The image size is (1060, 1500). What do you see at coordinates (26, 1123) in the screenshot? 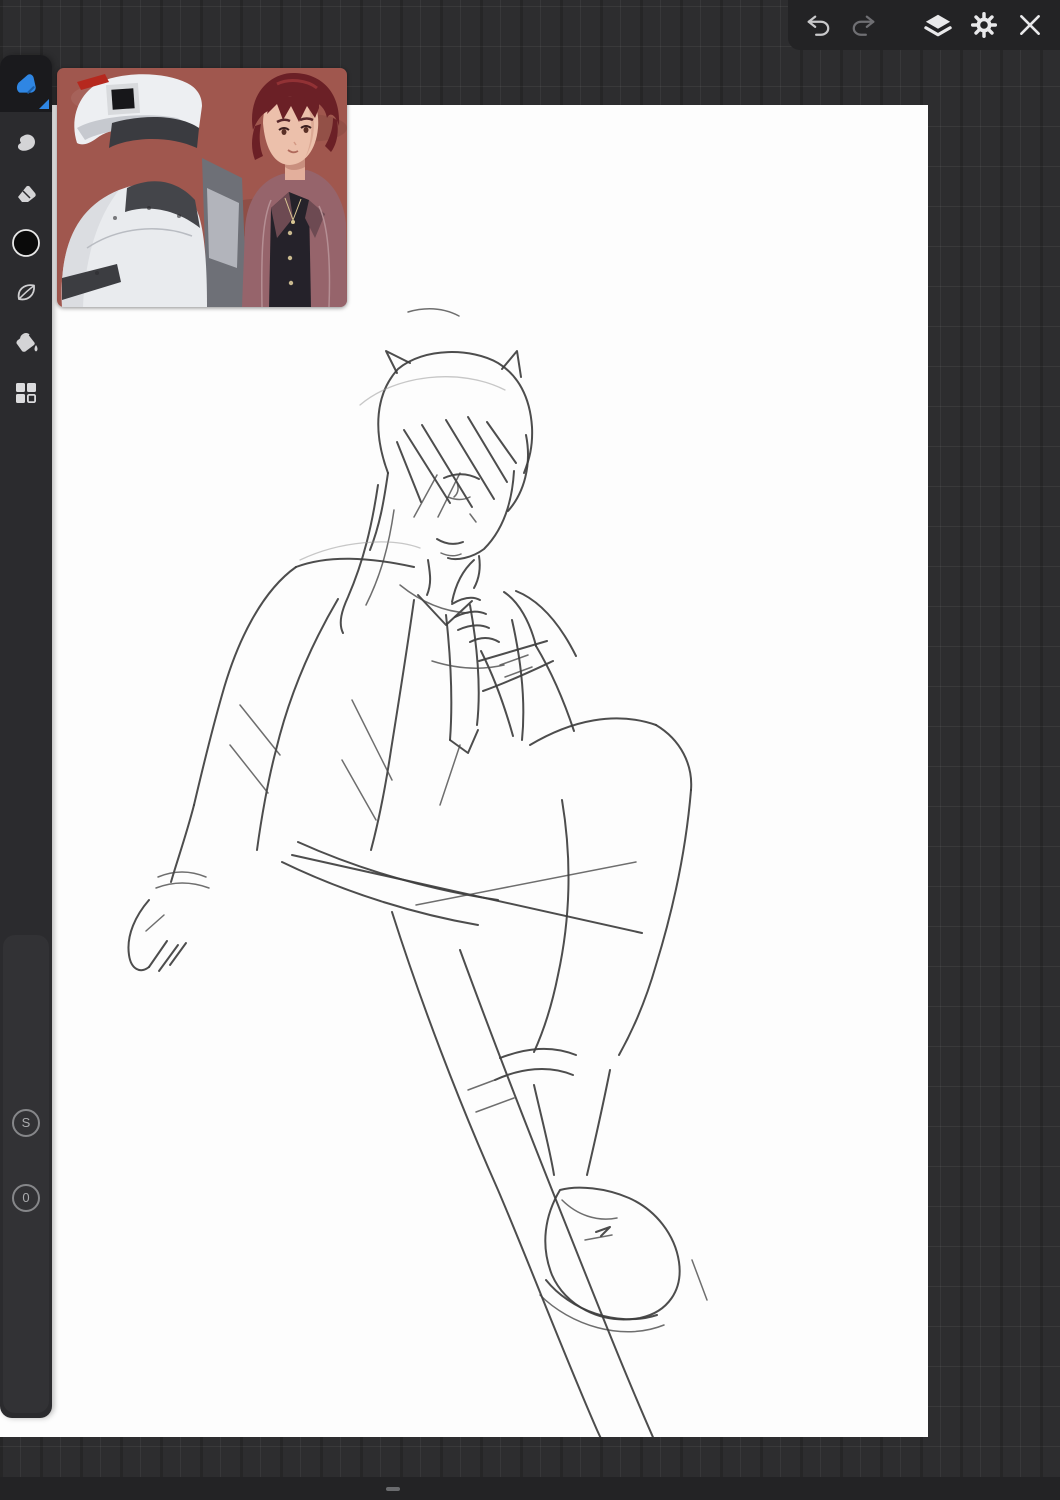
I see `quick-button-s: S` at bounding box center [26, 1123].